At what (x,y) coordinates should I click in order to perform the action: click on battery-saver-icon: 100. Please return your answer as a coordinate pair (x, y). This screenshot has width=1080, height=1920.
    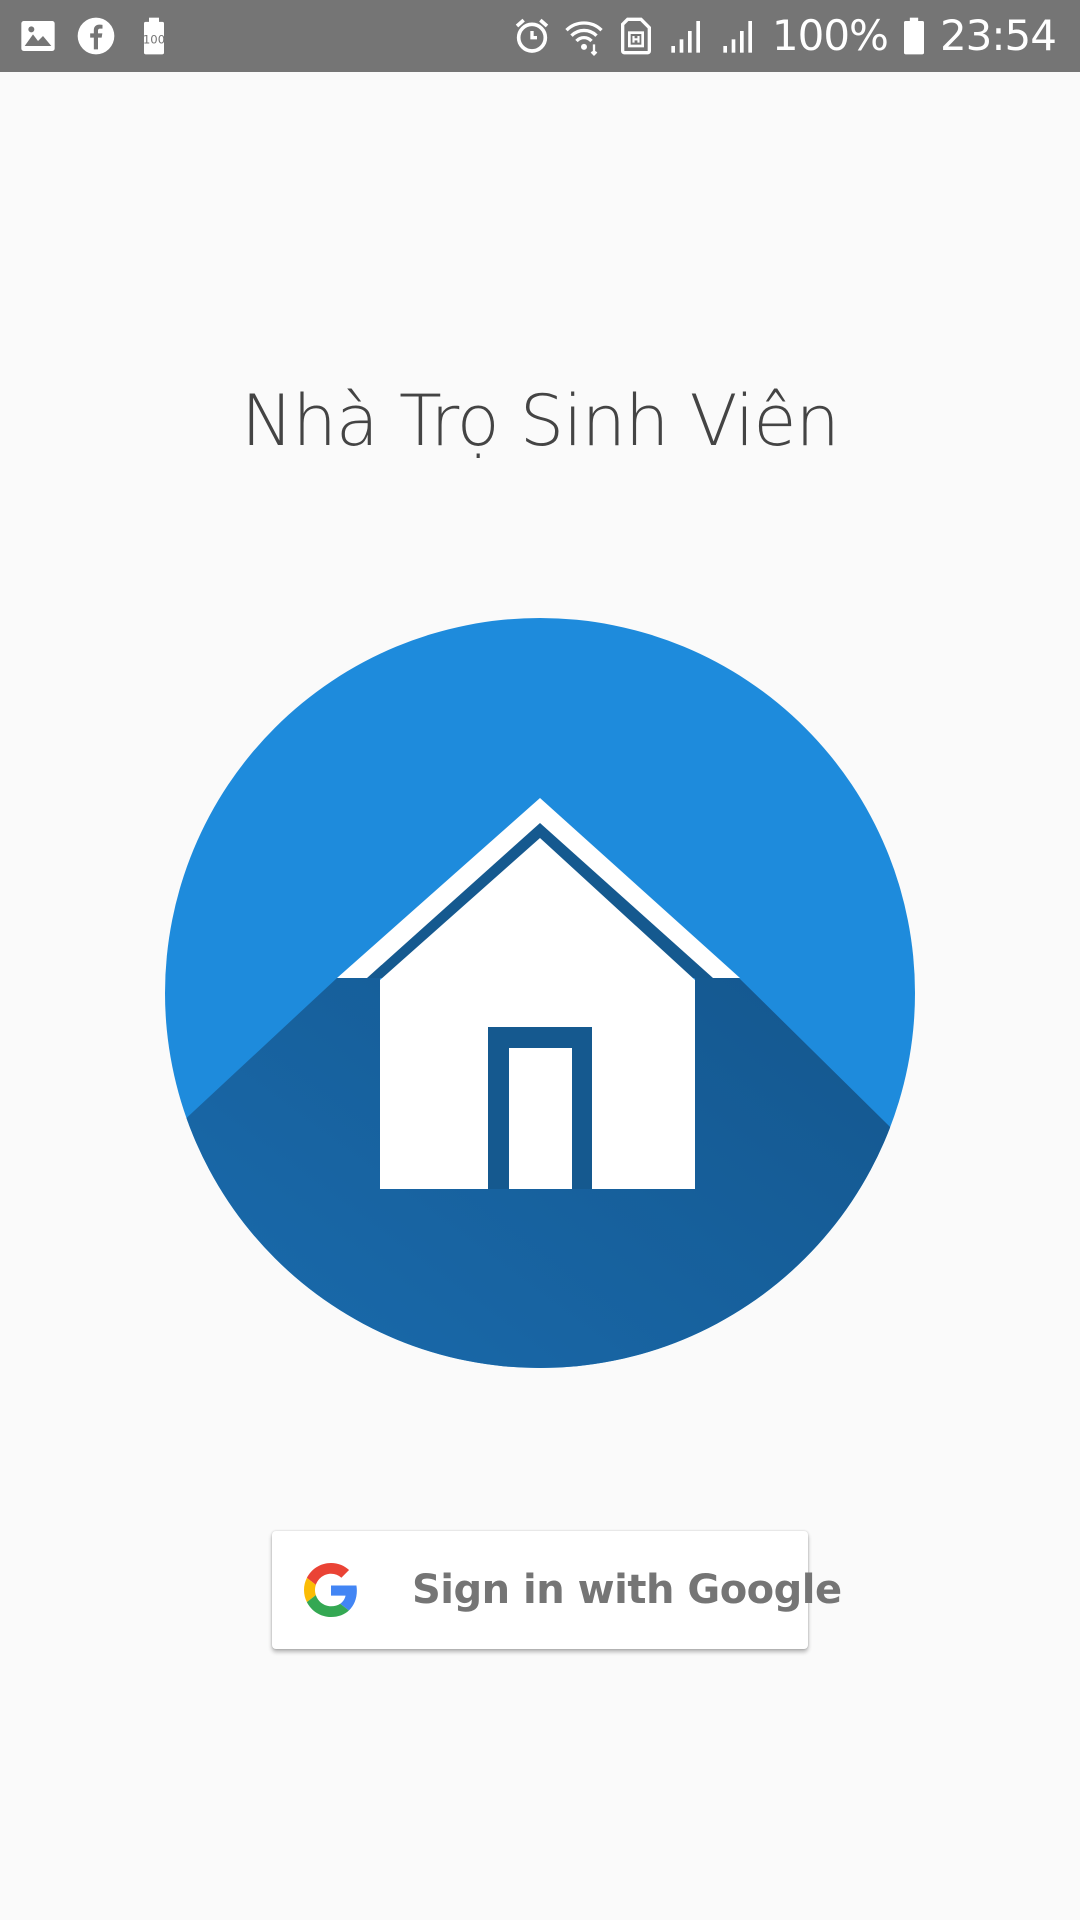
    Looking at the image, I should click on (154, 36).